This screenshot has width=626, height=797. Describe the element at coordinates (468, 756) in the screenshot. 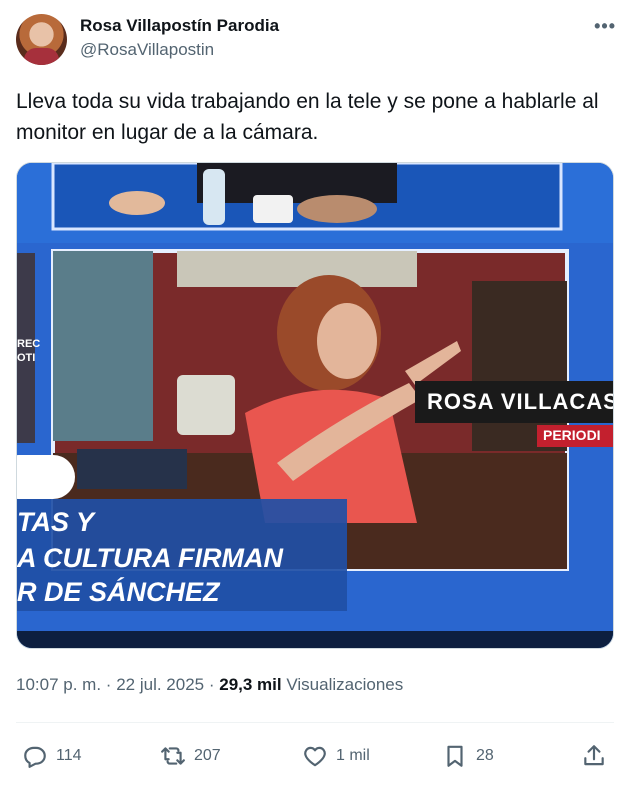

I see `bookmark-button: 28` at that location.